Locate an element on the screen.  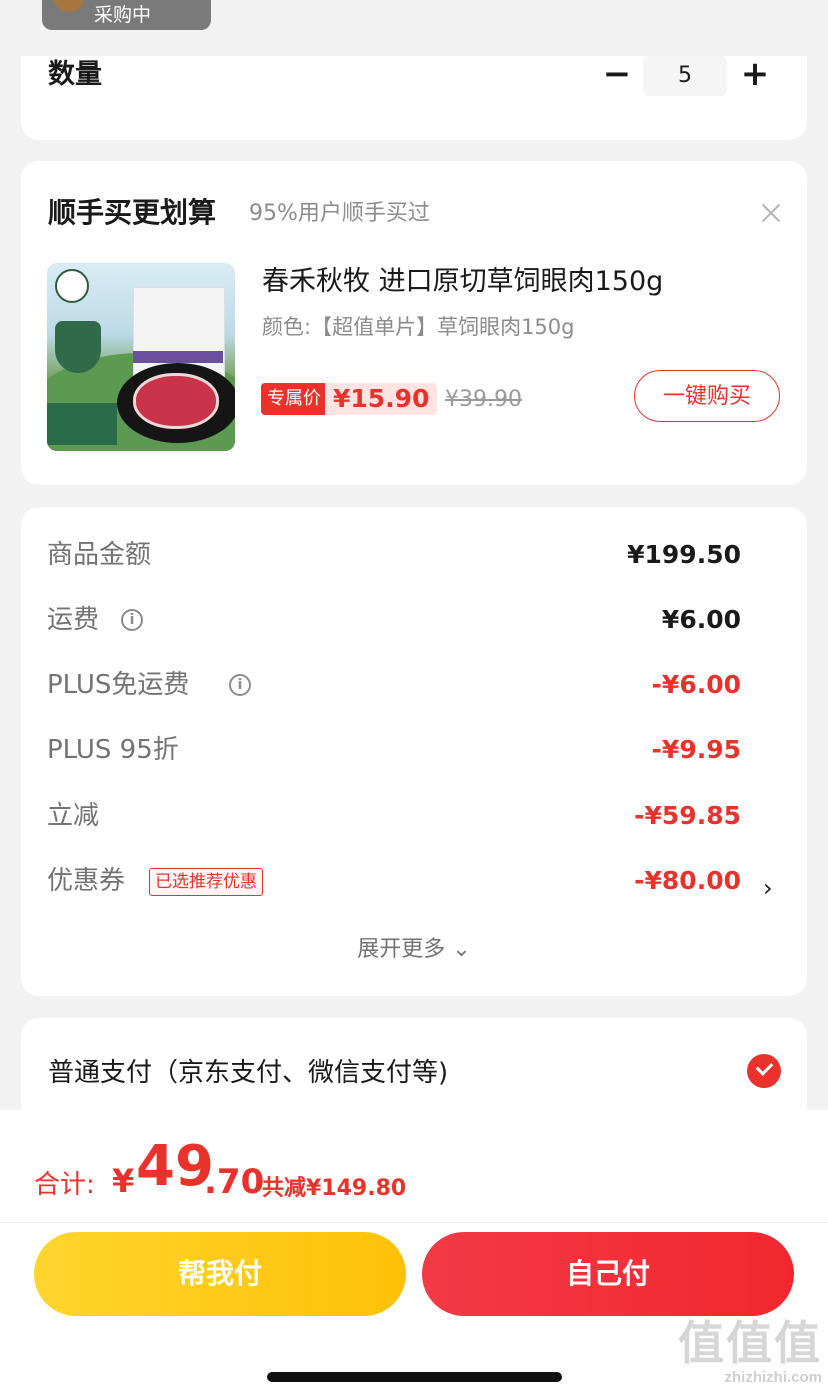
check-icon is located at coordinates (764, 1071).